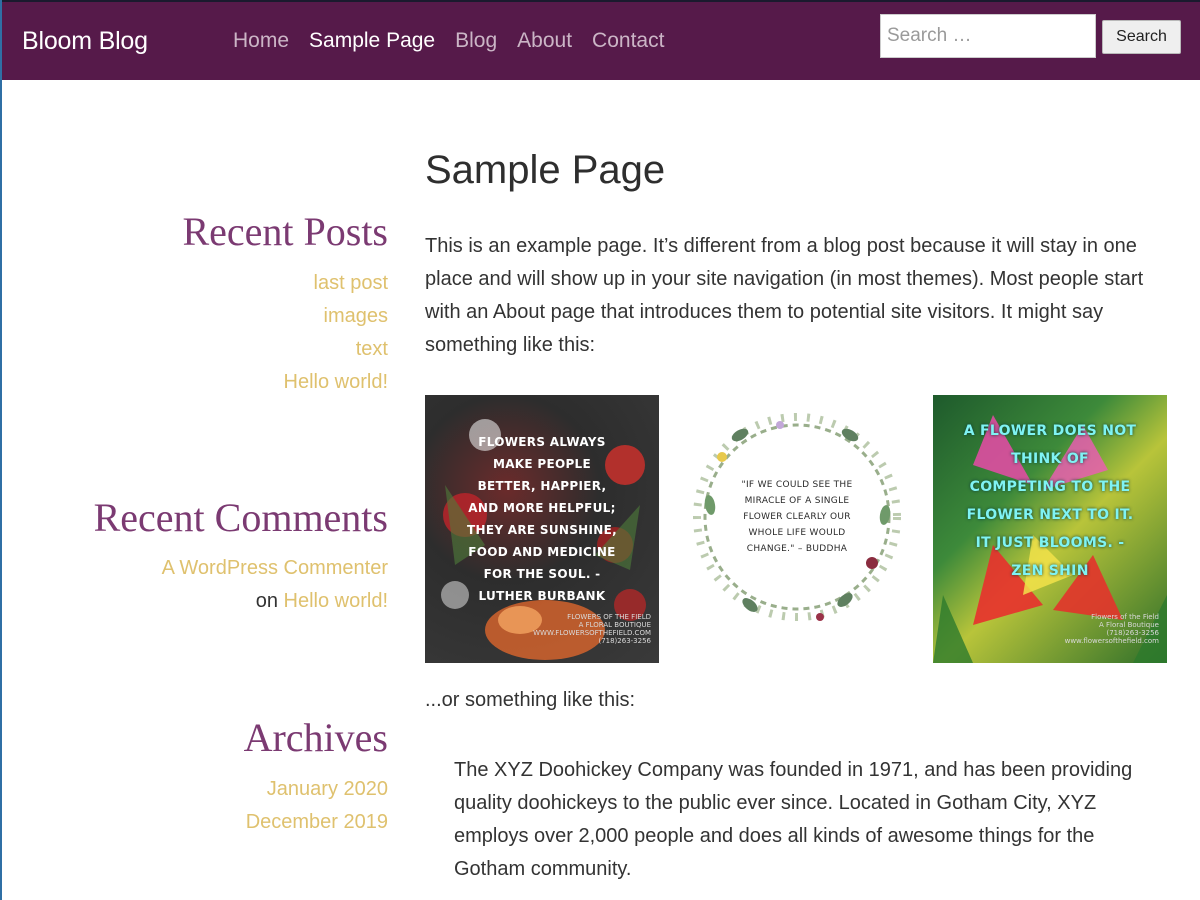 The height and width of the screenshot is (900, 1200). What do you see at coordinates (476, 41) in the screenshot?
I see `nav-blog: Blog` at bounding box center [476, 41].